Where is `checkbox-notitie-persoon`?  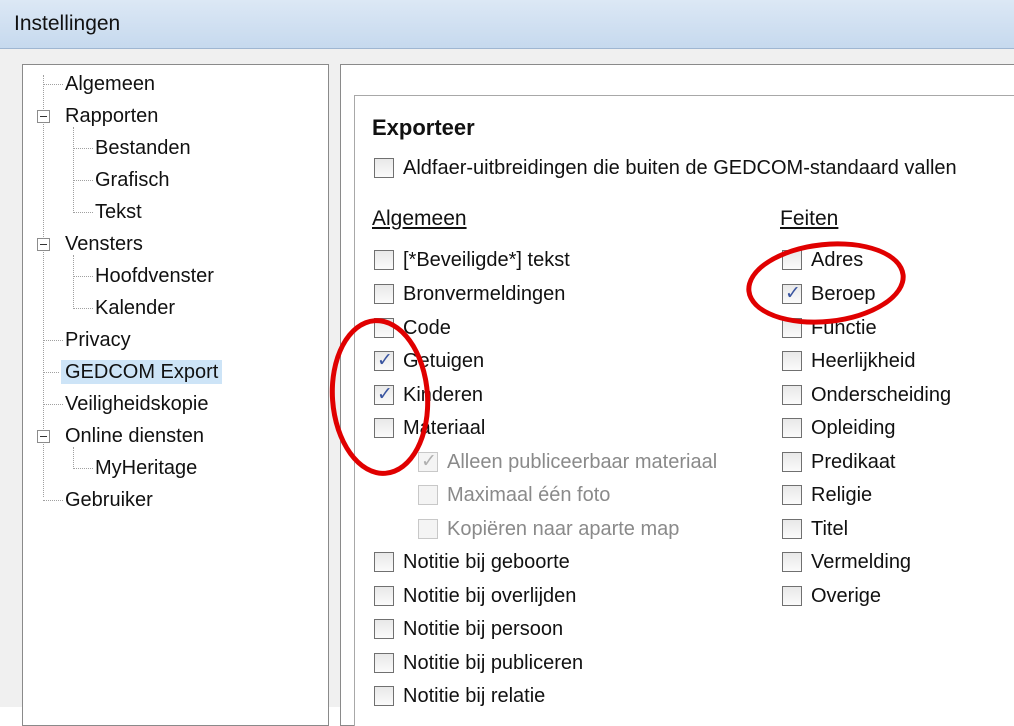 checkbox-notitie-persoon is located at coordinates (384, 629).